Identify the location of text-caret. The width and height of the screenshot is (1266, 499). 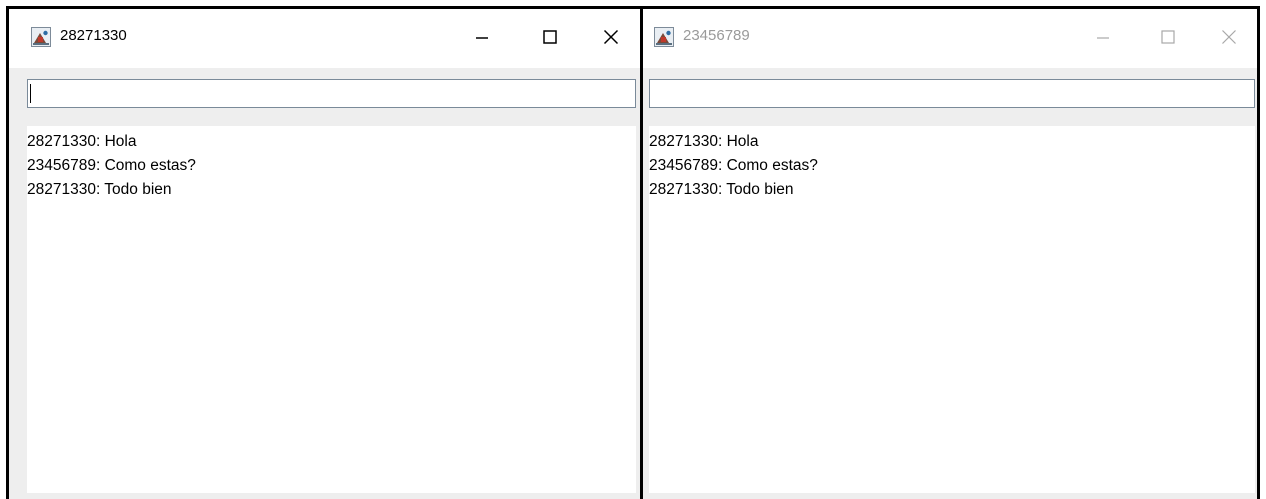
(30, 93).